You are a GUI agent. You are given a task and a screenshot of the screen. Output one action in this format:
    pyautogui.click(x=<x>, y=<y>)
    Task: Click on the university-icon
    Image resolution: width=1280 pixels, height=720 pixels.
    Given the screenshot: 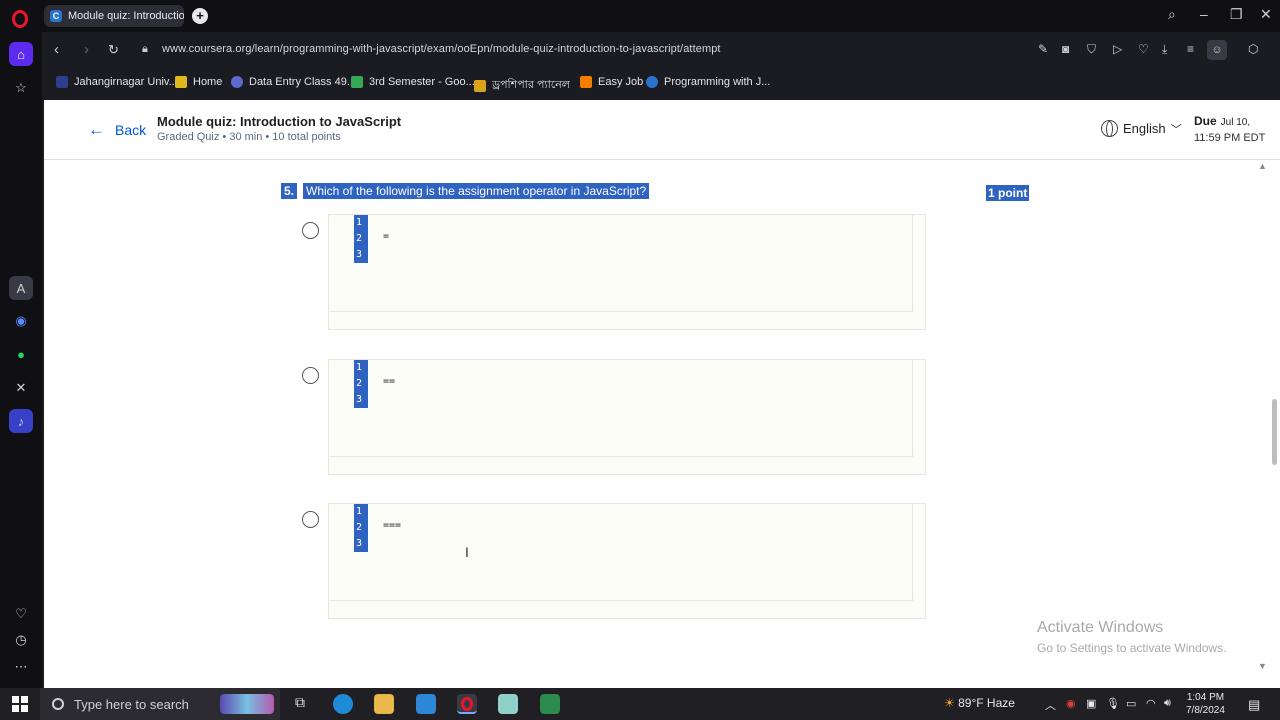 What is the action you would take?
    pyautogui.click(x=62, y=82)
    